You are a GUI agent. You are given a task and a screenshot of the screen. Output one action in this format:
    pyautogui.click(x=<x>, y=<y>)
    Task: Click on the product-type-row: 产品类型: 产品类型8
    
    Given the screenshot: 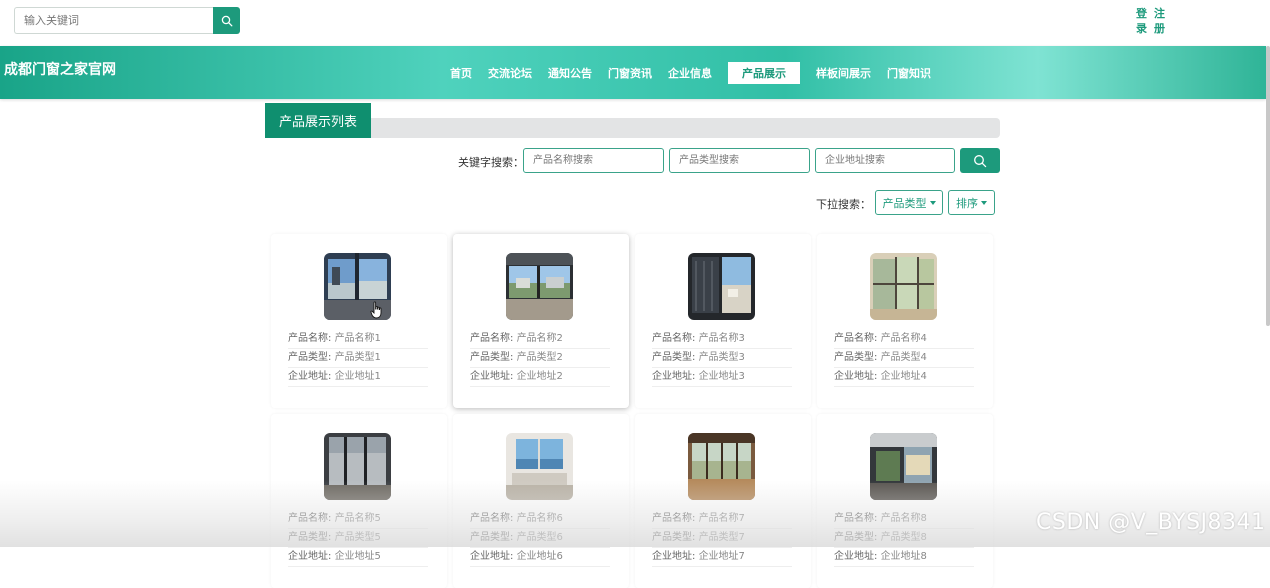 What is the action you would take?
    pyautogui.click(x=904, y=538)
    